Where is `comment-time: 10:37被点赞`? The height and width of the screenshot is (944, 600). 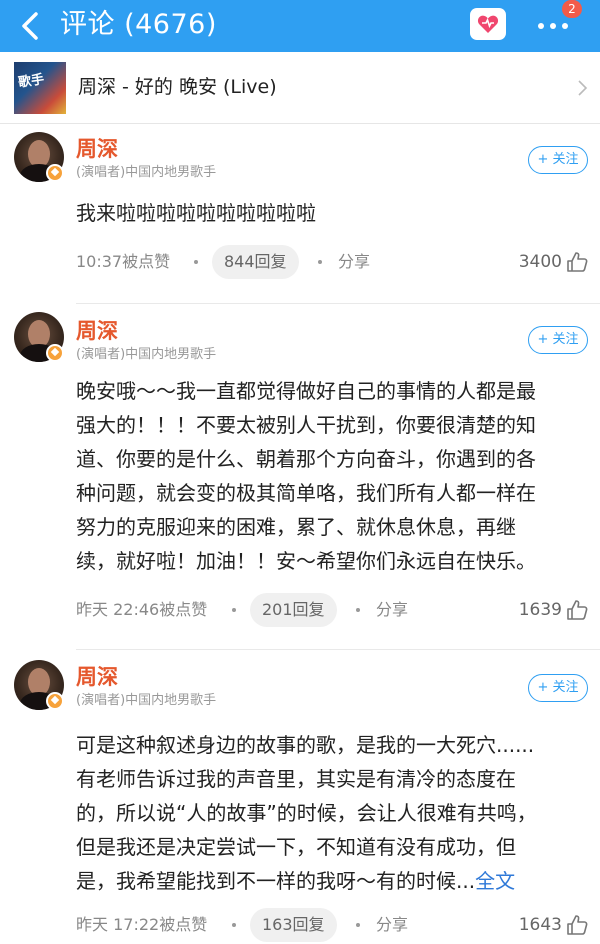
comment-time: 10:37被点赞 is located at coordinates (123, 261).